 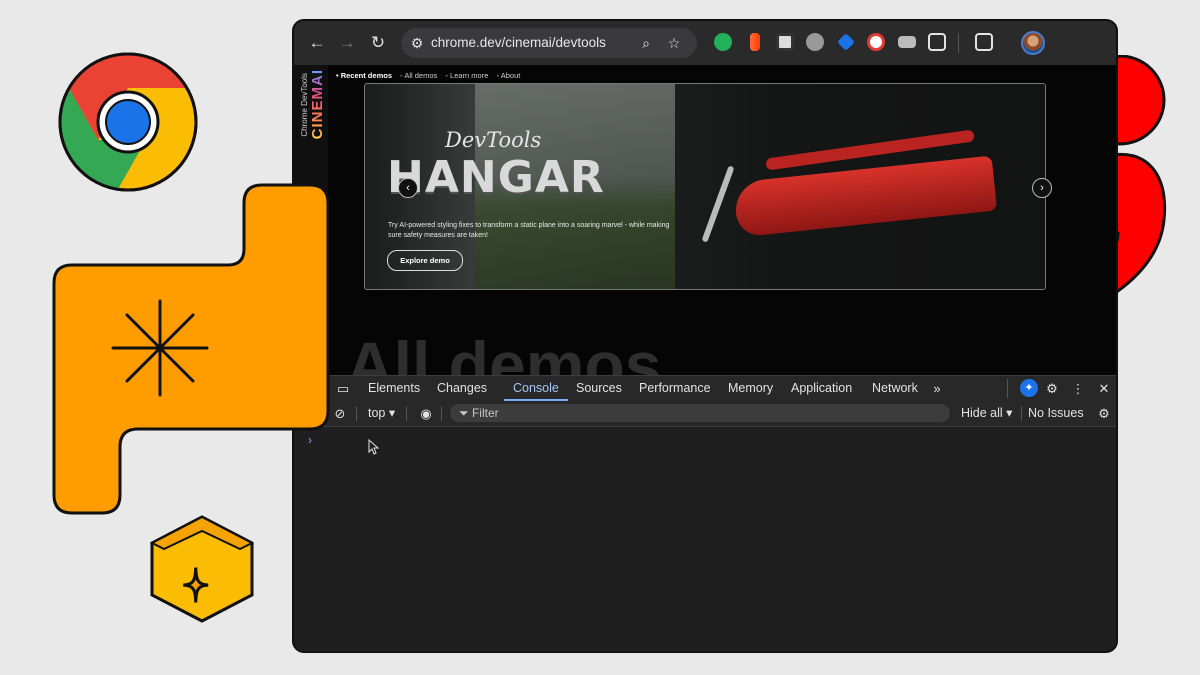 What do you see at coordinates (674, 43) in the screenshot?
I see `bookmark-star-icon: ☆` at bounding box center [674, 43].